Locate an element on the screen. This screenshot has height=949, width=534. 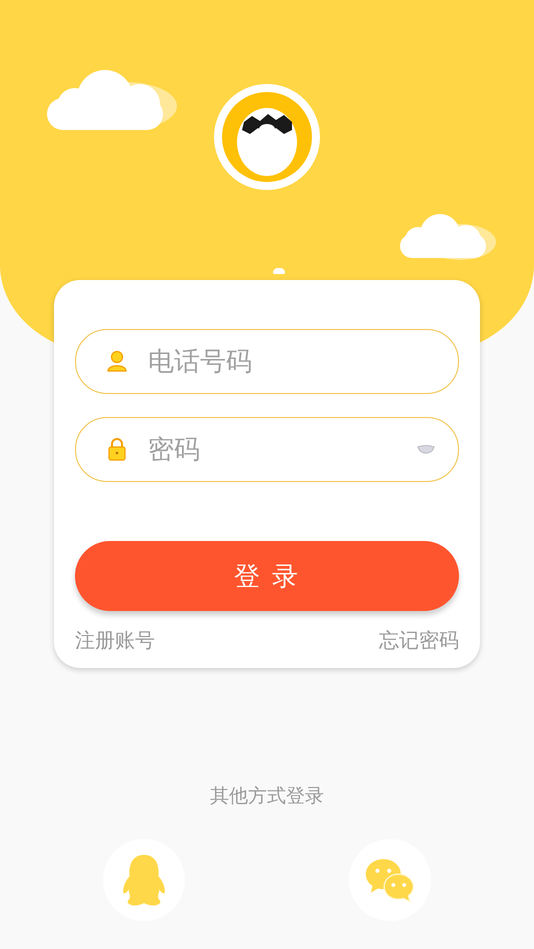
cloud-icon is located at coordinates (448, 237).